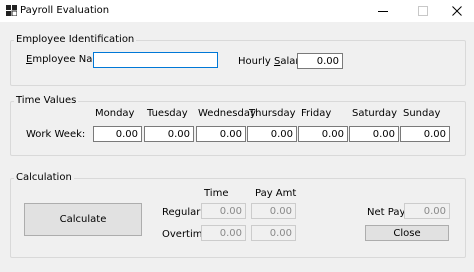  What do you see at coordinates (216, 193) in the screenshot?
I see `time-header: Time` at bounding box center [216, 193].